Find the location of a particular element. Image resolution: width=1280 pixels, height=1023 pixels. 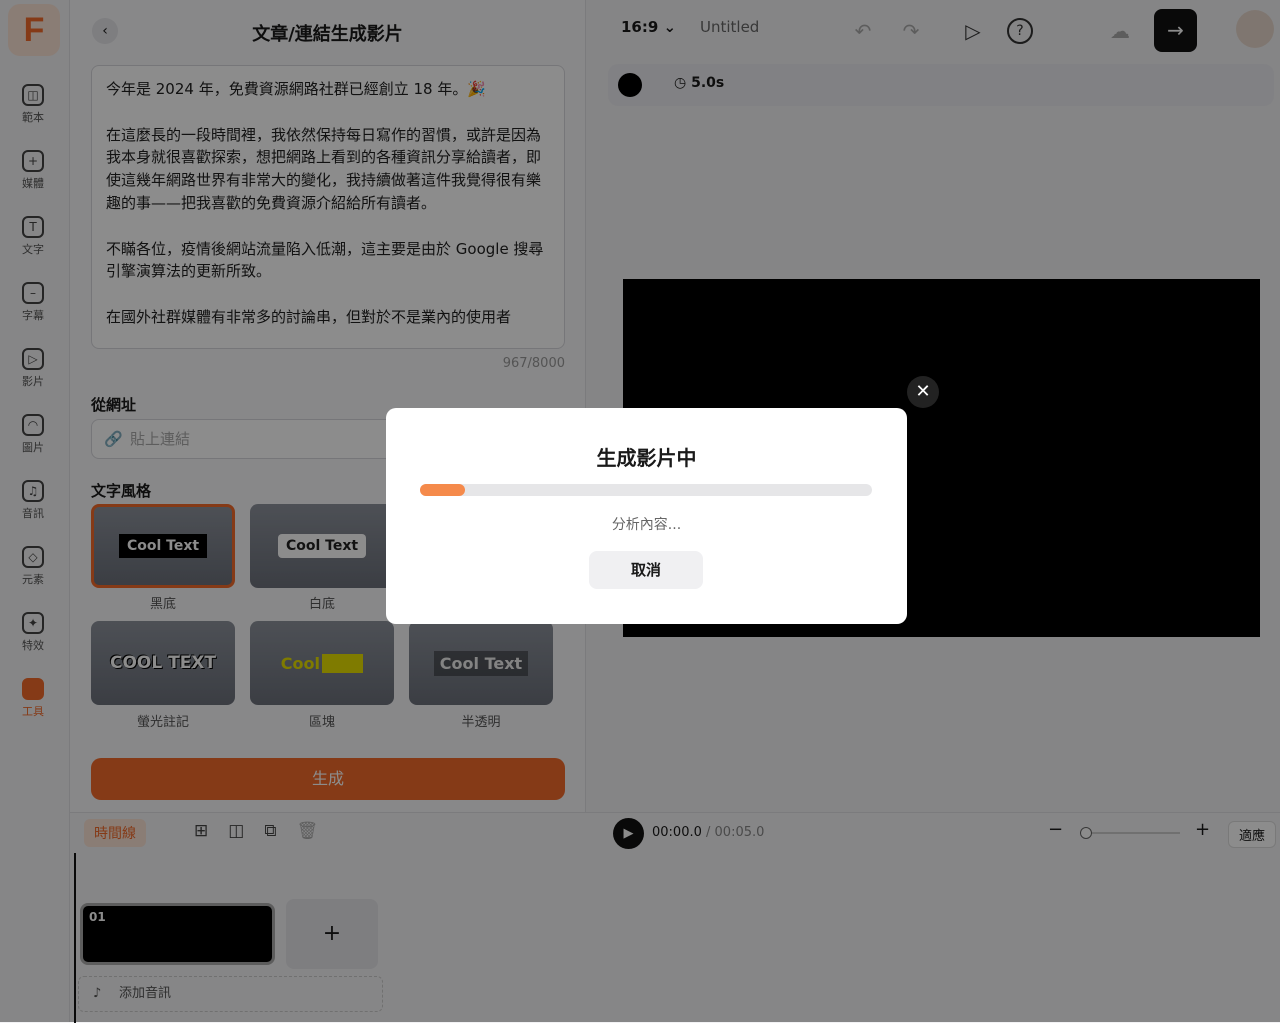

progress-bar is located at coordinates (646, 490).